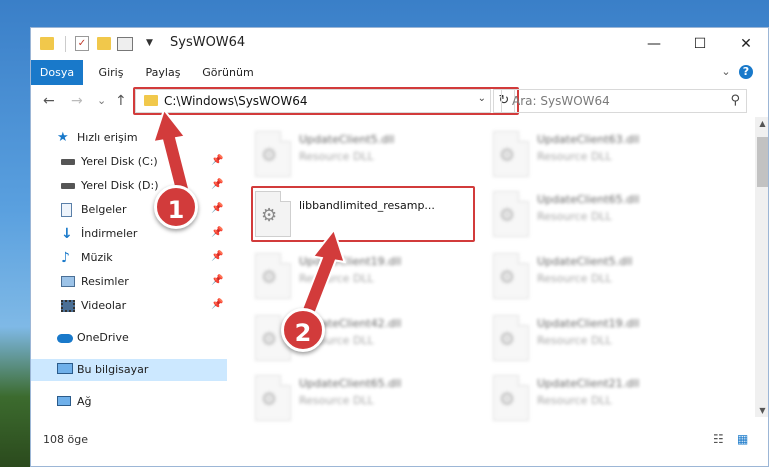 The image size is (769, 467). What do you see at coordinates (163, 72) in the screenshot?
I see `tab-share: Paylaş` at bounding box center [163, 72].